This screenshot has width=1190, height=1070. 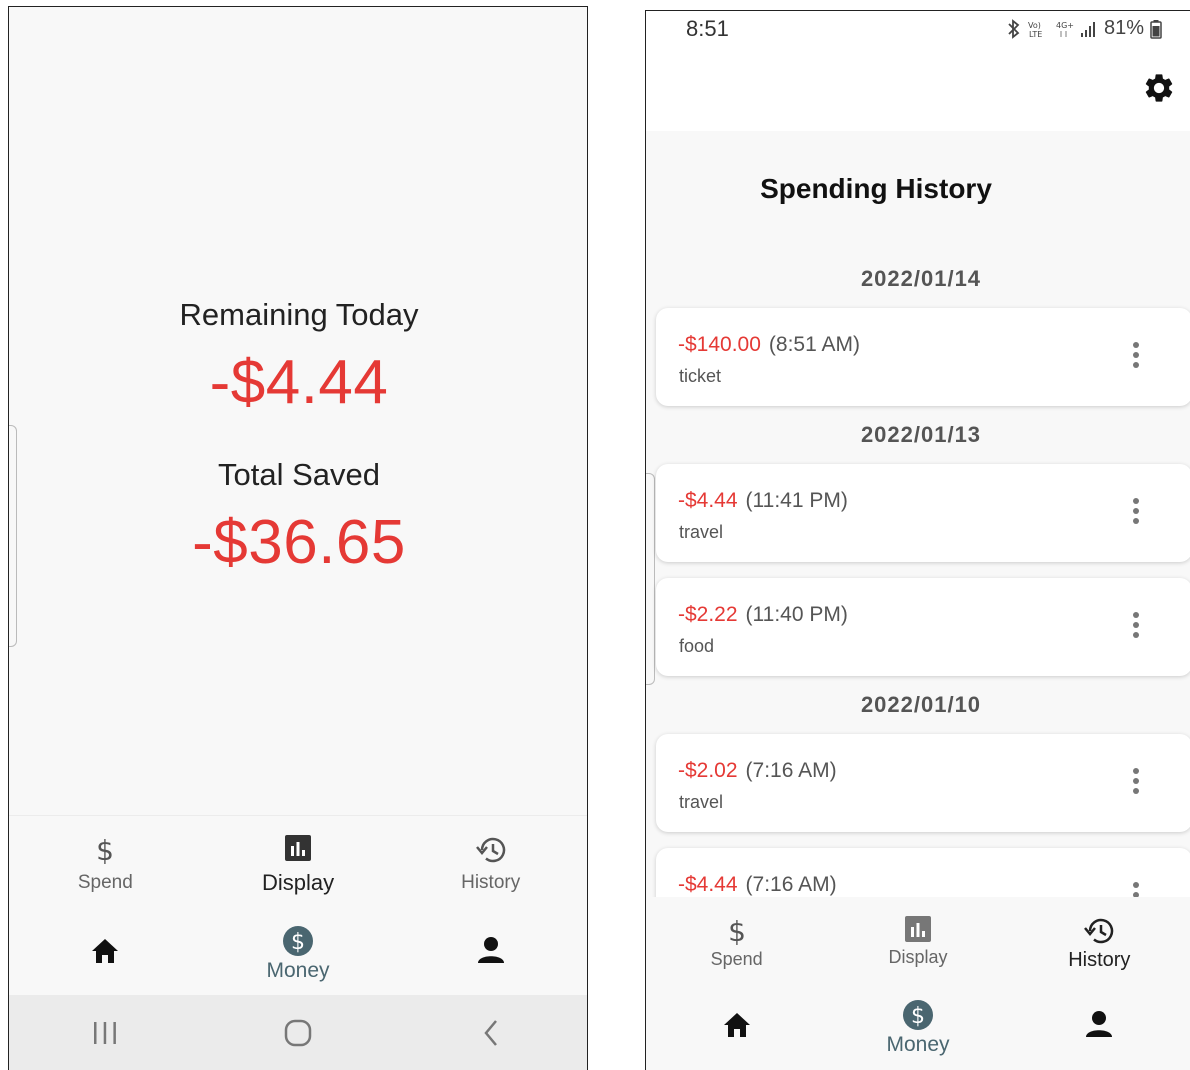 I want to click on date-header: 2022/01/14, so click(x=921, y=278).